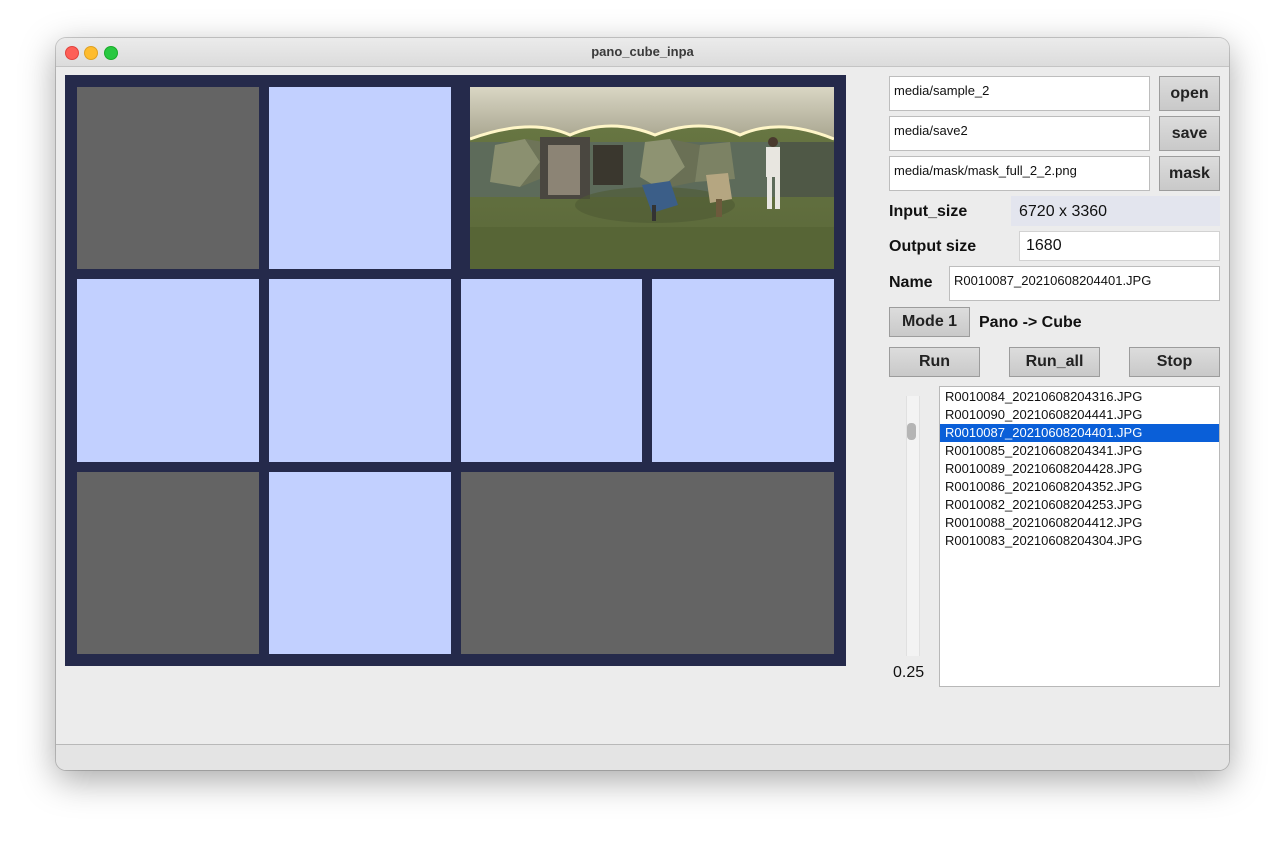 This screenshot has width=1285, height=845. Describe the element at coordinates (1079, 433) in the screenshot. I see `file-list-item: R0010087_20210608204401.JPG` at that location.